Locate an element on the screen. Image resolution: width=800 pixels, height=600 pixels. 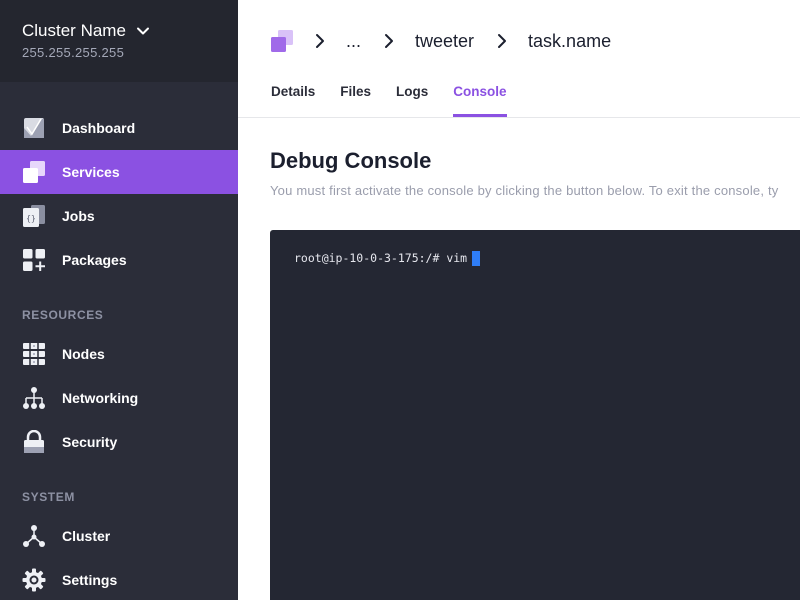
sidebar-item-jobs: {} Jobs is located at coordinates (119, 216).